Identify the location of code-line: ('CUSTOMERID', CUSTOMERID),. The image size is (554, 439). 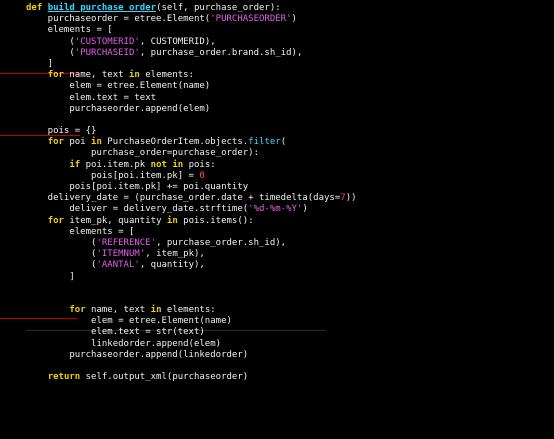
(191, 42).